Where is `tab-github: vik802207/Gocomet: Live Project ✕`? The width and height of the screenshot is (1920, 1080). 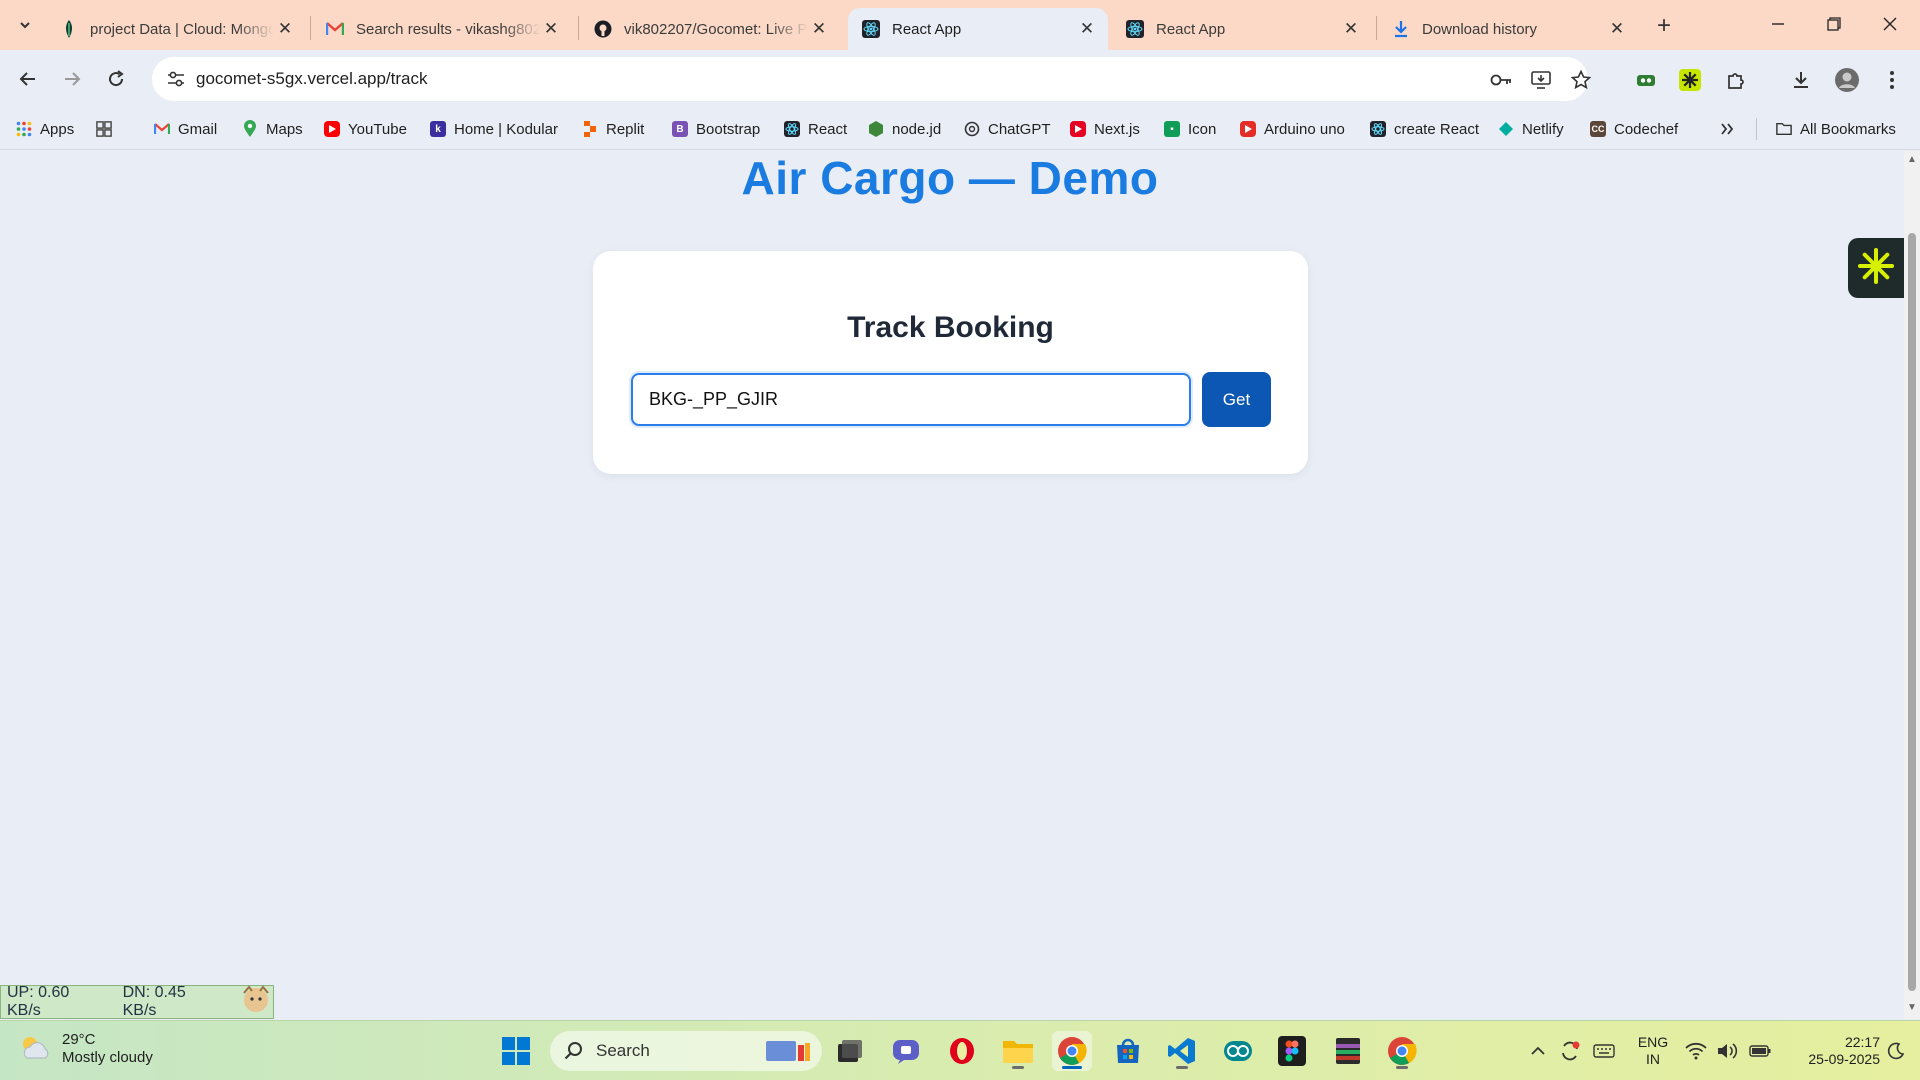 tab-github: vik802207/Gocomet: Live Project ✕ is located at coordinates (710, 29).